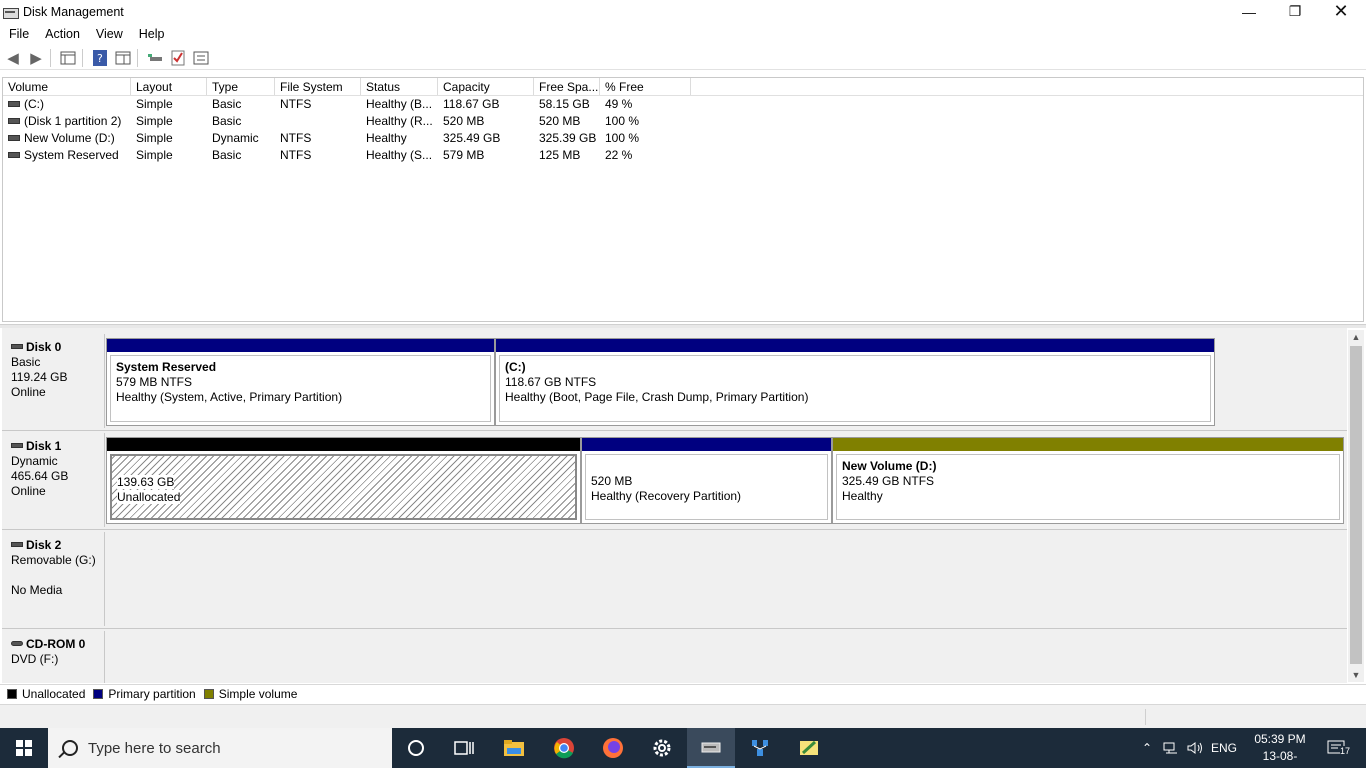 This screenshot has width=1366, height=768. What do you see at coordinates (11, 12) in the screenshot?
I see `disk-management-app-icon` at bounding box center [11, 12].